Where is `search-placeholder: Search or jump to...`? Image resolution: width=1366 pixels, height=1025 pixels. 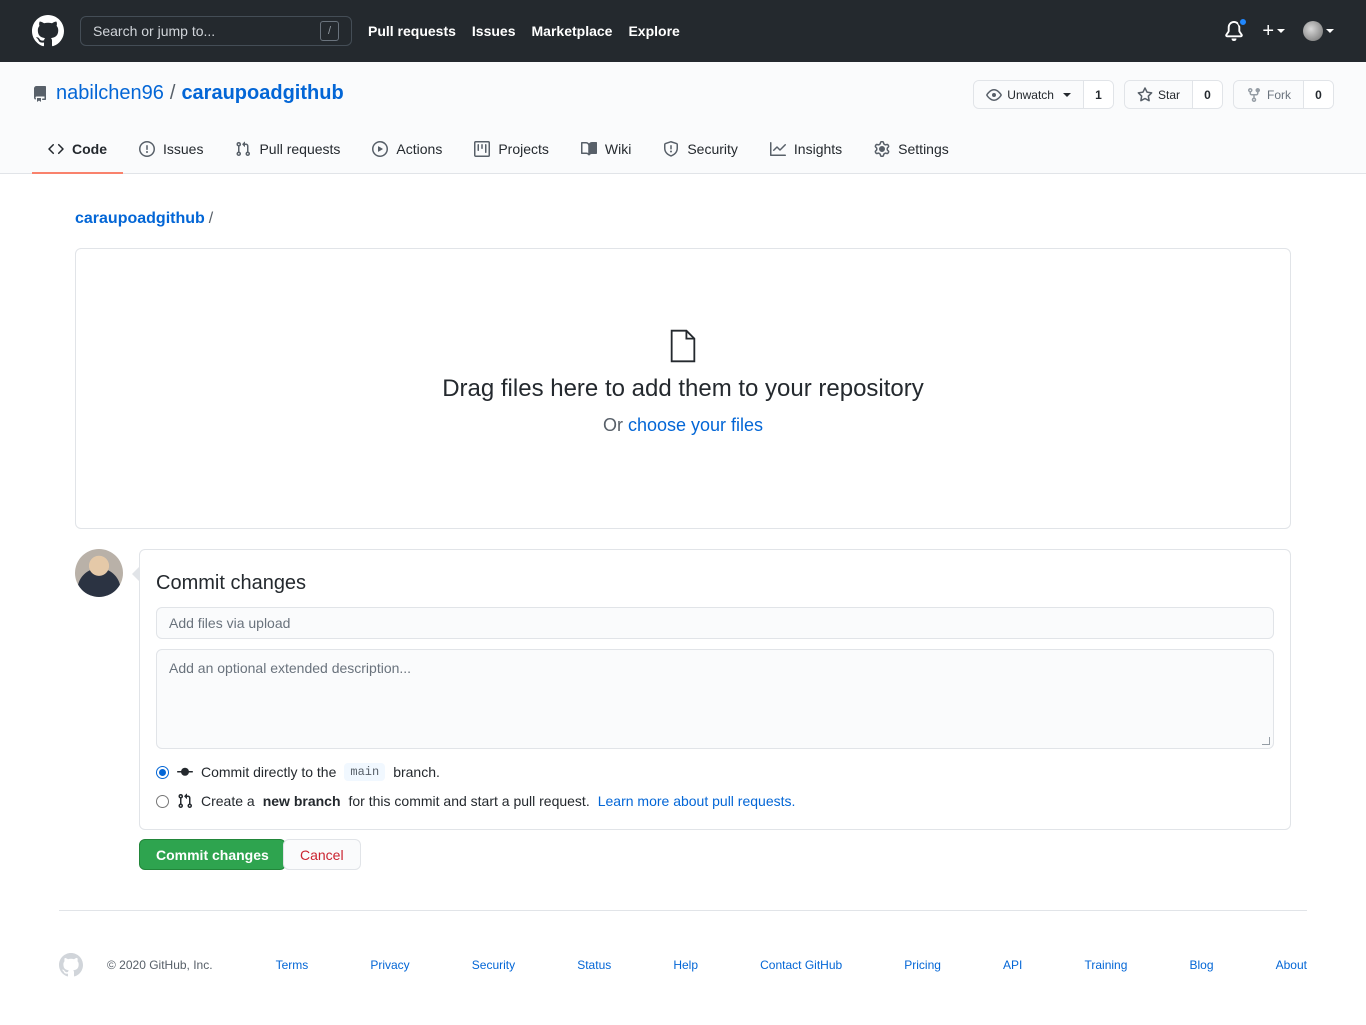
search-placeholder: Search or jump to... is located at coordinates (154, 31).